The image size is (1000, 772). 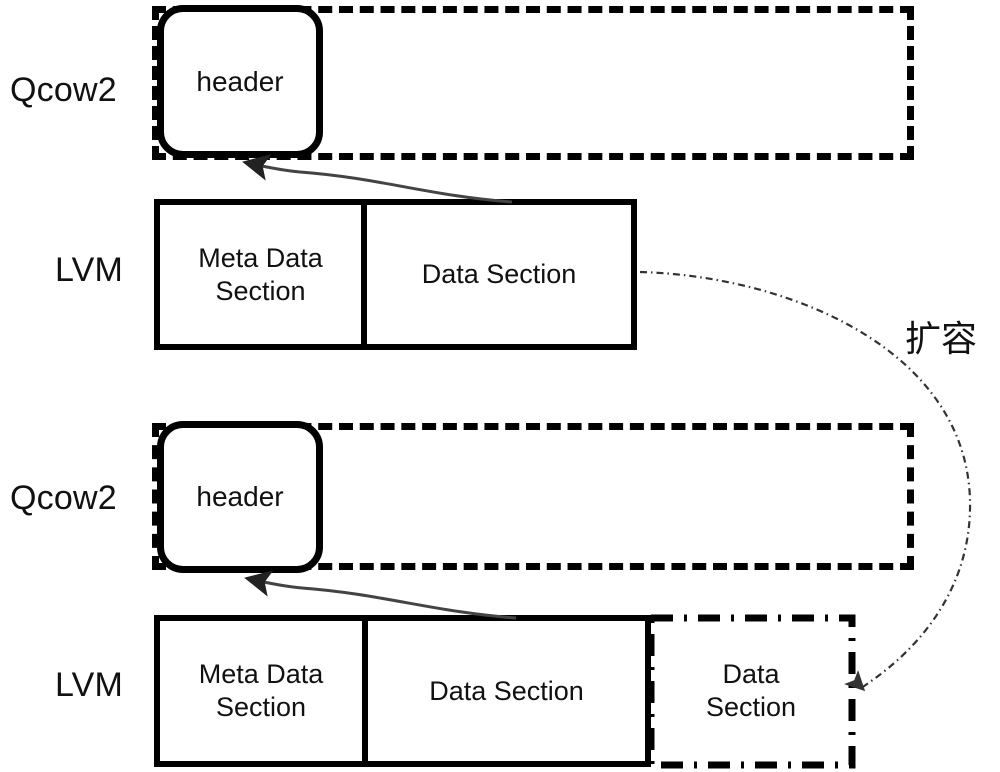 I want to click on lvm-expansion-data-section-line1: Data, so click(x=751, y=674).